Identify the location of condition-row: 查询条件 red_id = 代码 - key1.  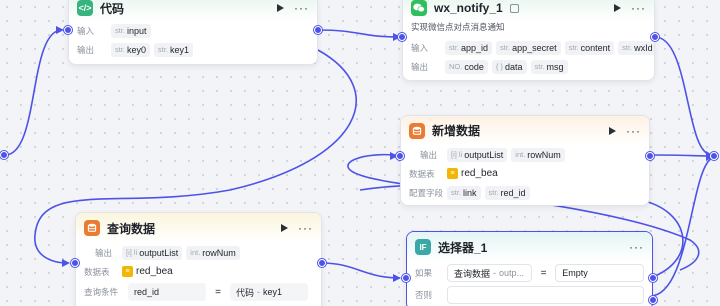
(198, 292).